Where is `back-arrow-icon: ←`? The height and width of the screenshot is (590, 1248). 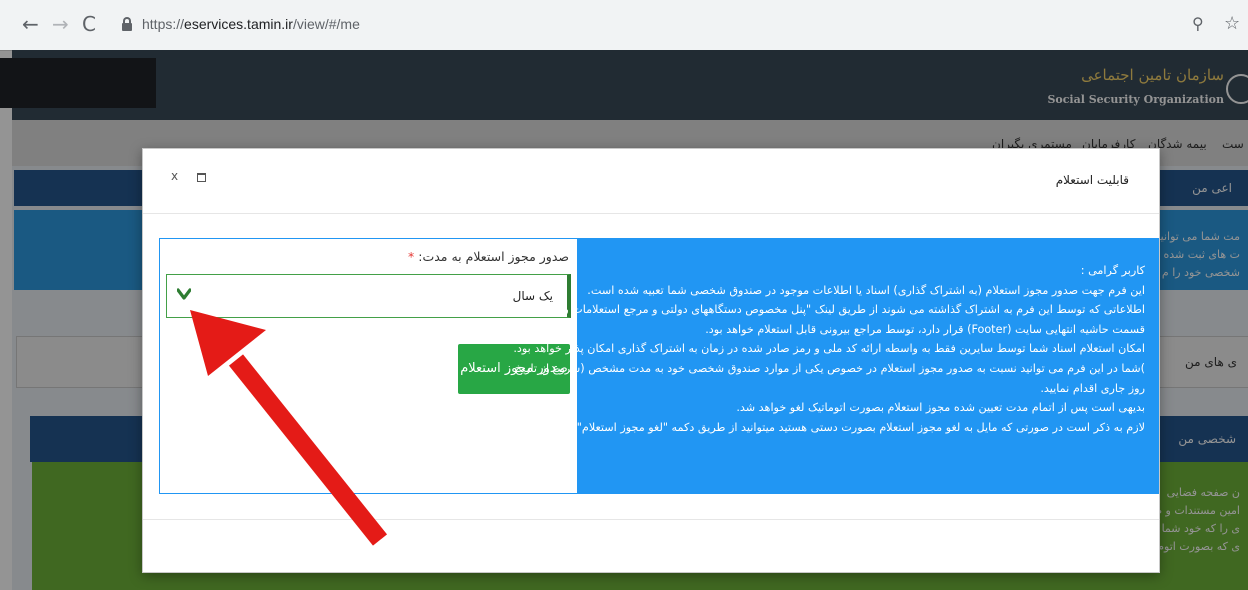
back-arrow-icon: ← is located at coordinates (30, 24).